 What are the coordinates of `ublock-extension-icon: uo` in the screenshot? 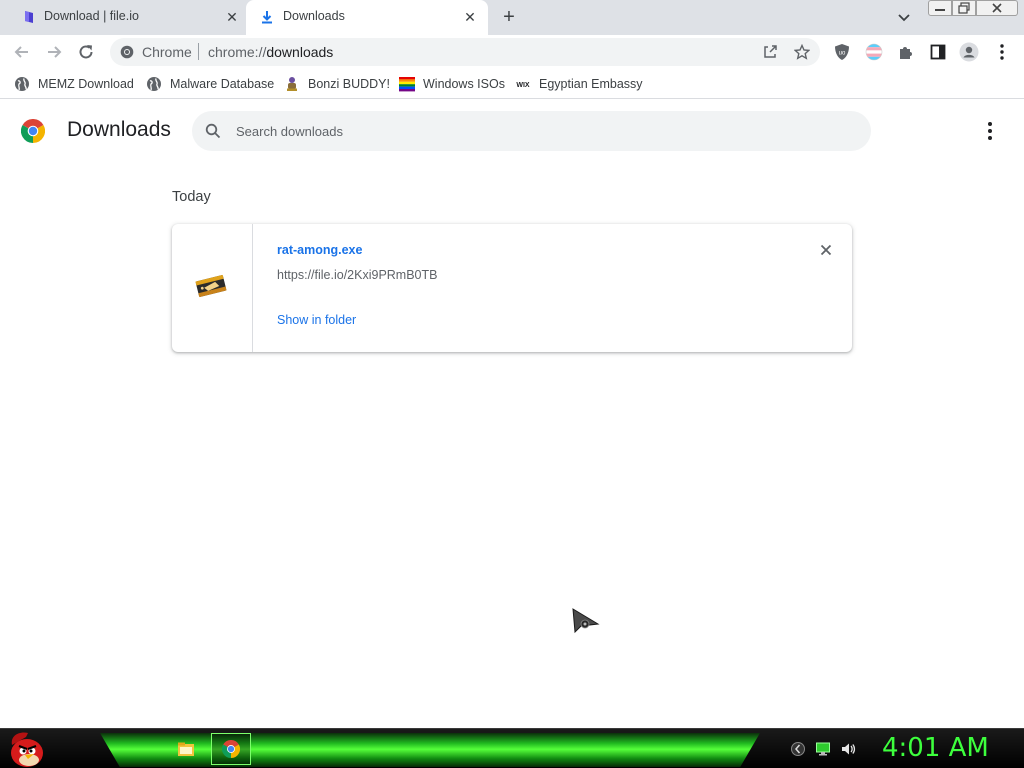 It's located at (842, 52).